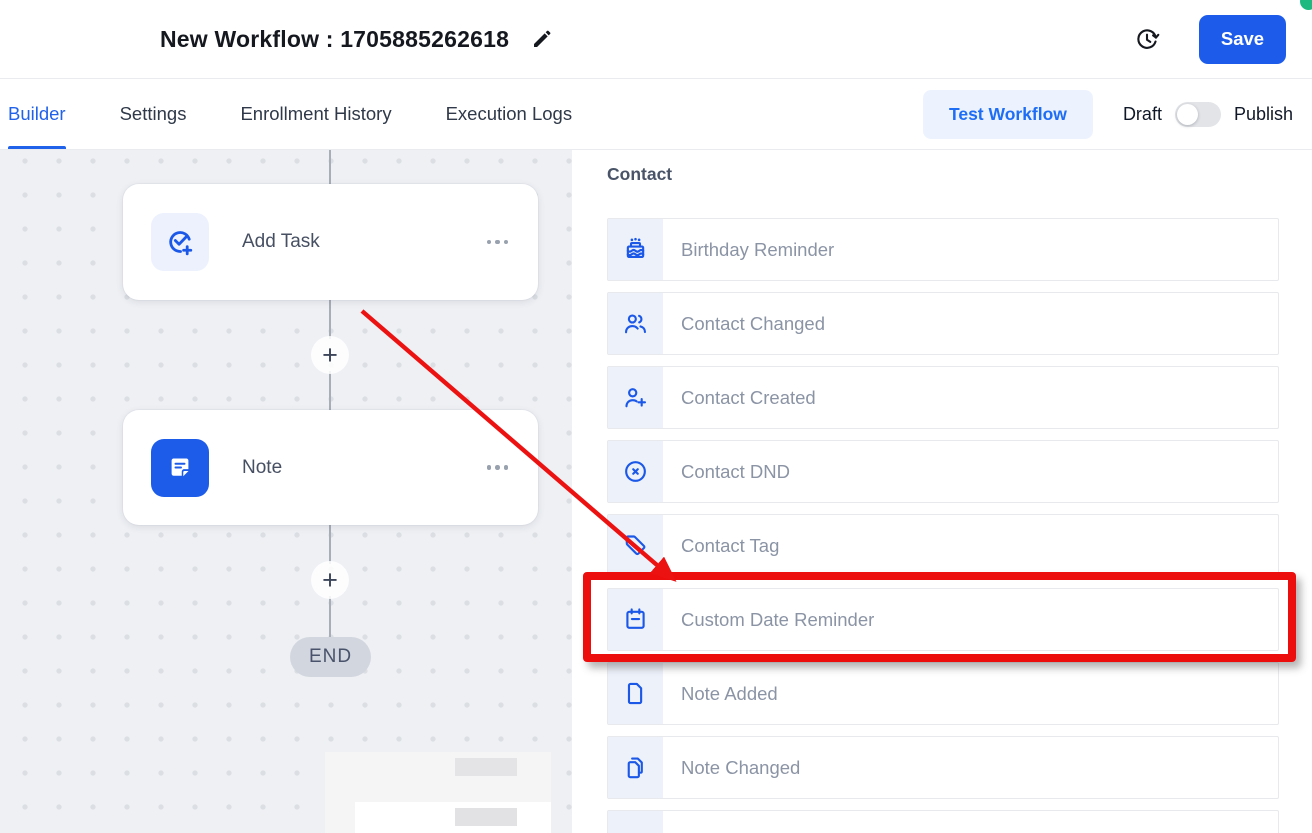  I want to click on trigger-contact-created: Contact Created, so click(943, 397).